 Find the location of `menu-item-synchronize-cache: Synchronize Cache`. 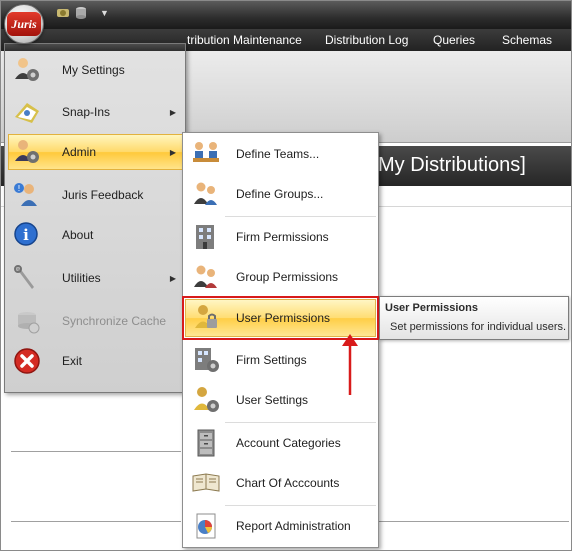

menu-item-synchronize-cache: Synchronize Cache is located at coordinates (96, 321).